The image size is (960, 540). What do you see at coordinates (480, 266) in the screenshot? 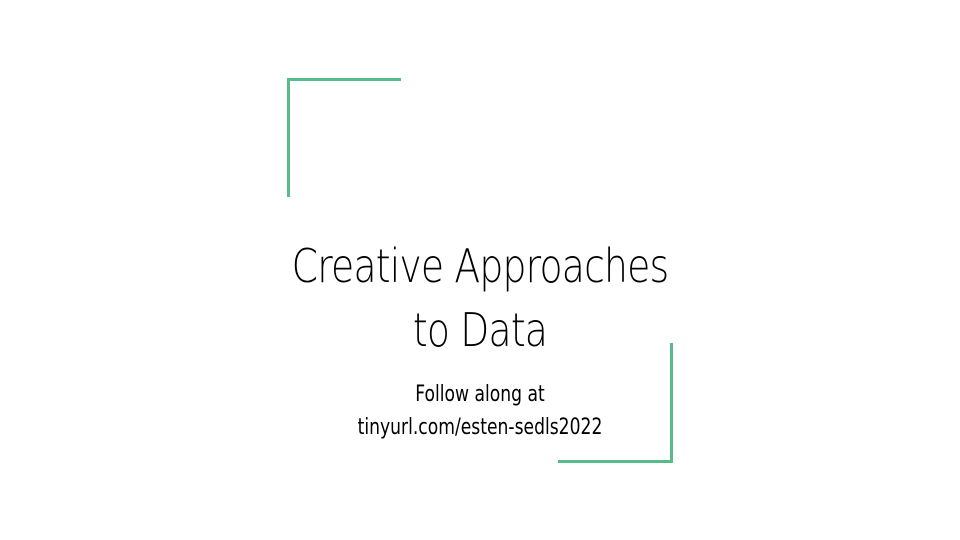
I see `slide-title-line-1: Creative Approaches` at bounding box center [480, 266].